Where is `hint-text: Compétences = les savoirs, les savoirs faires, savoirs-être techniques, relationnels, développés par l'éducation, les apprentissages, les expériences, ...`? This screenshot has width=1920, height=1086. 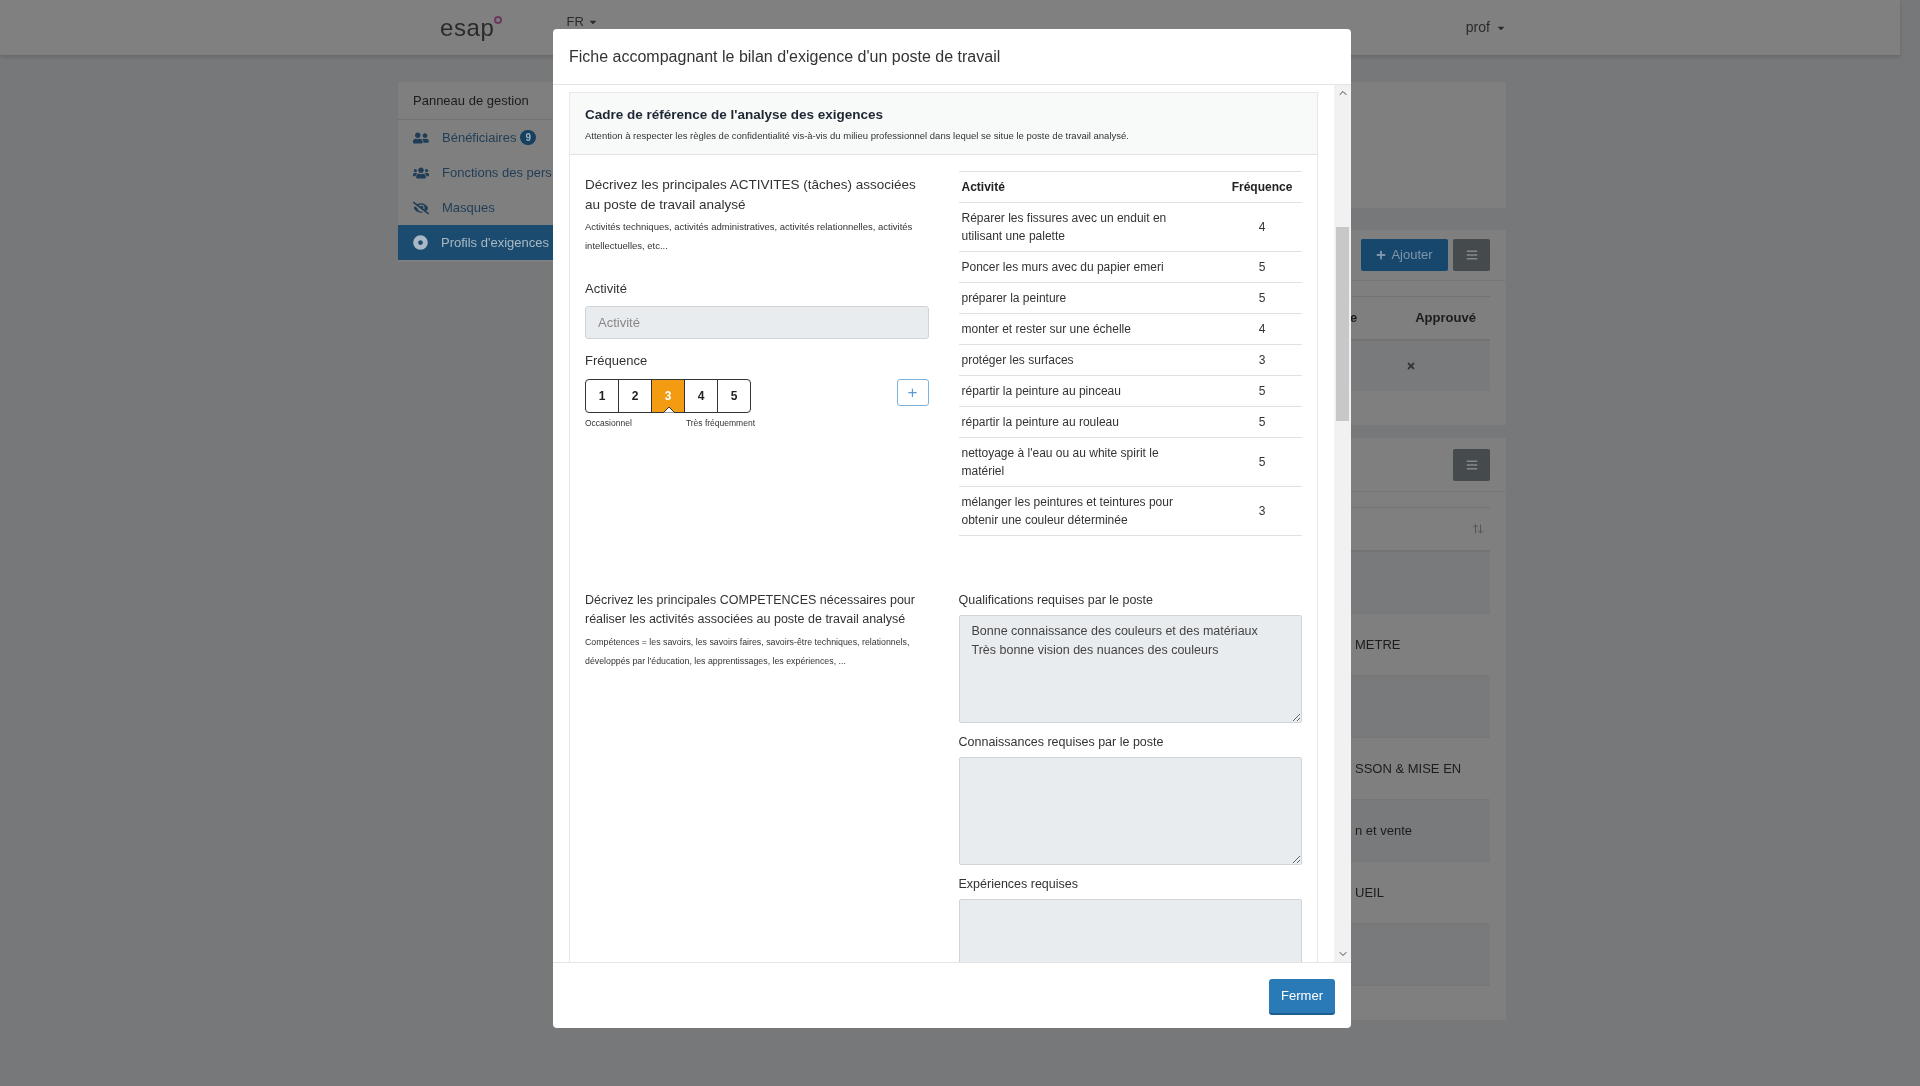
hint-text: Compétences = les savoirs, les savoirs faires, savoirs-être techniques, relationnels, développés par l'éducation, les apprentissages, les expériences, ... is located at coordinates (748, 651).